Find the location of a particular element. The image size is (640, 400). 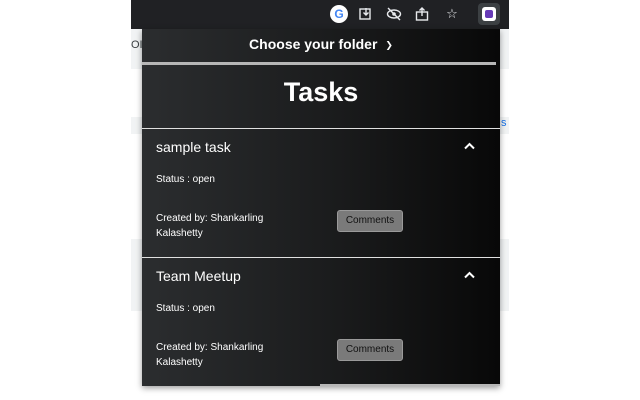

folder-select: Choose your folder ❯ is located at coordinates (321, 44).